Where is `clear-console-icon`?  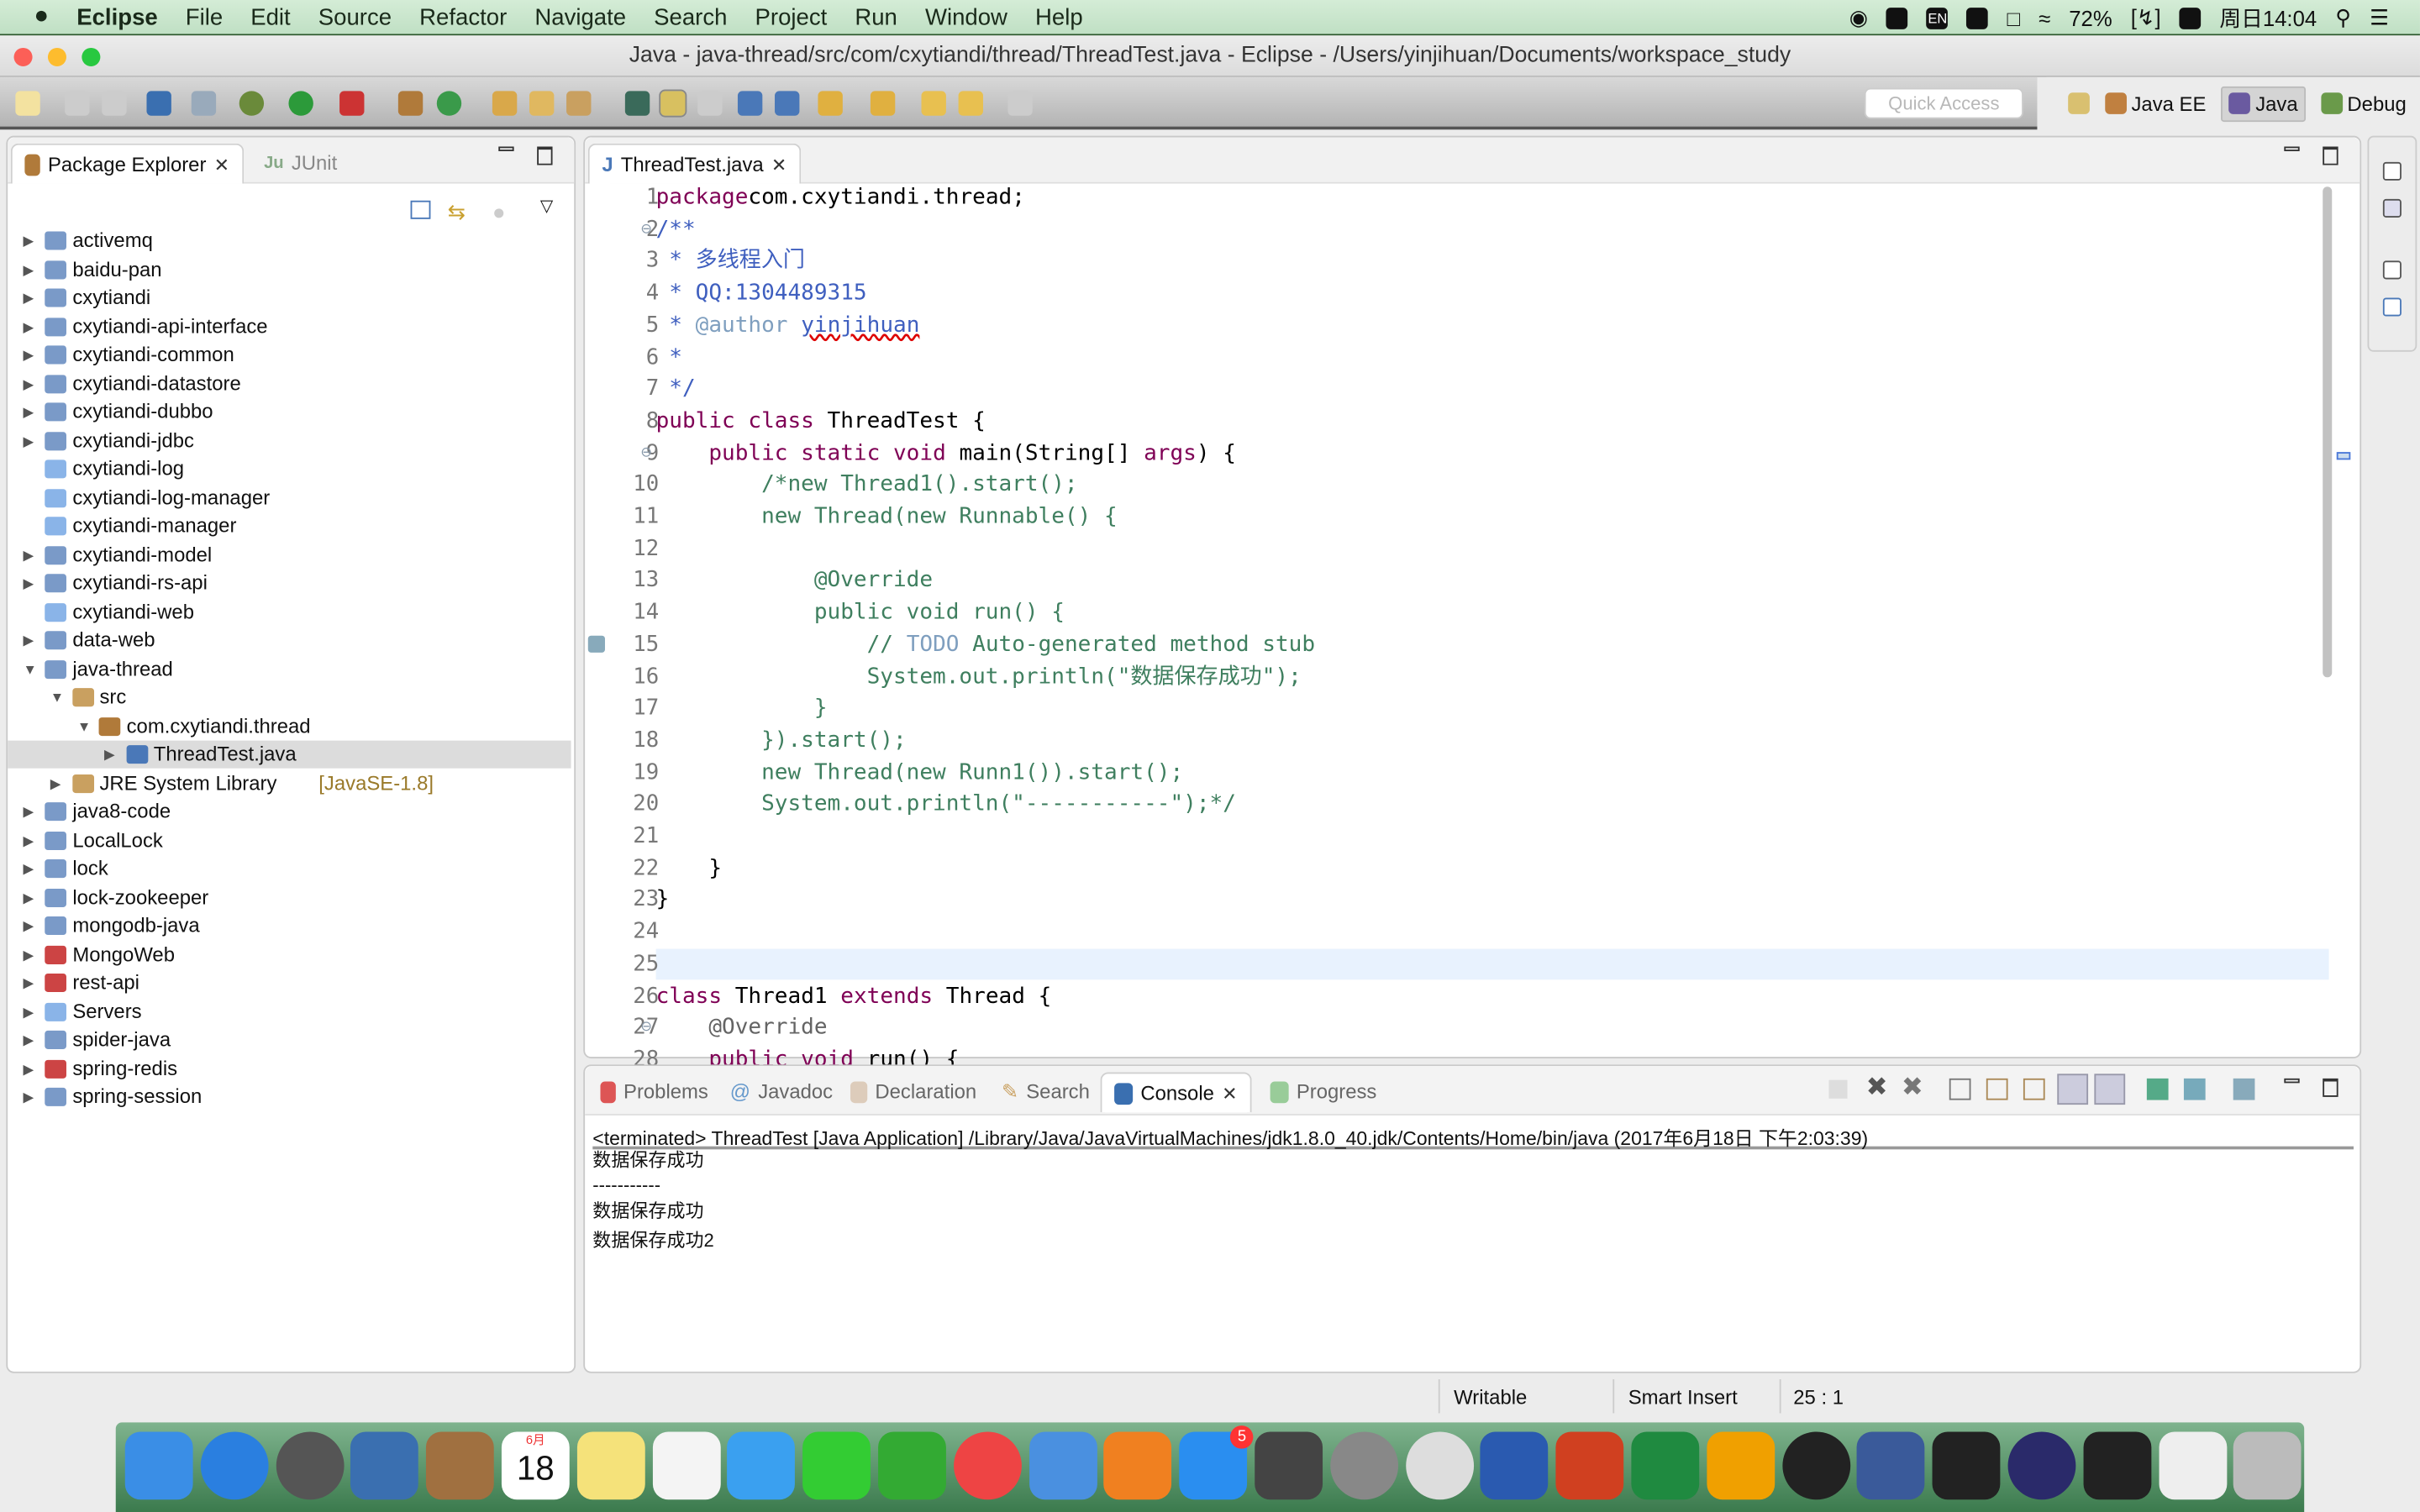 clear-console-icon is located at coordinates (1960, 1089).